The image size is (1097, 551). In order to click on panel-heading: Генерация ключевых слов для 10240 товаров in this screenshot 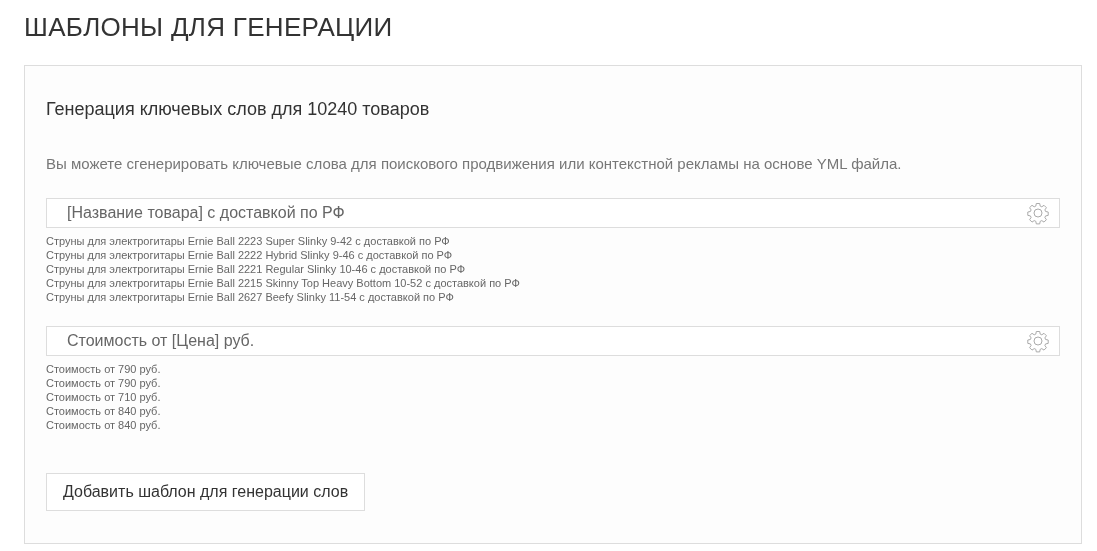, I will do `click(238, 109)`.